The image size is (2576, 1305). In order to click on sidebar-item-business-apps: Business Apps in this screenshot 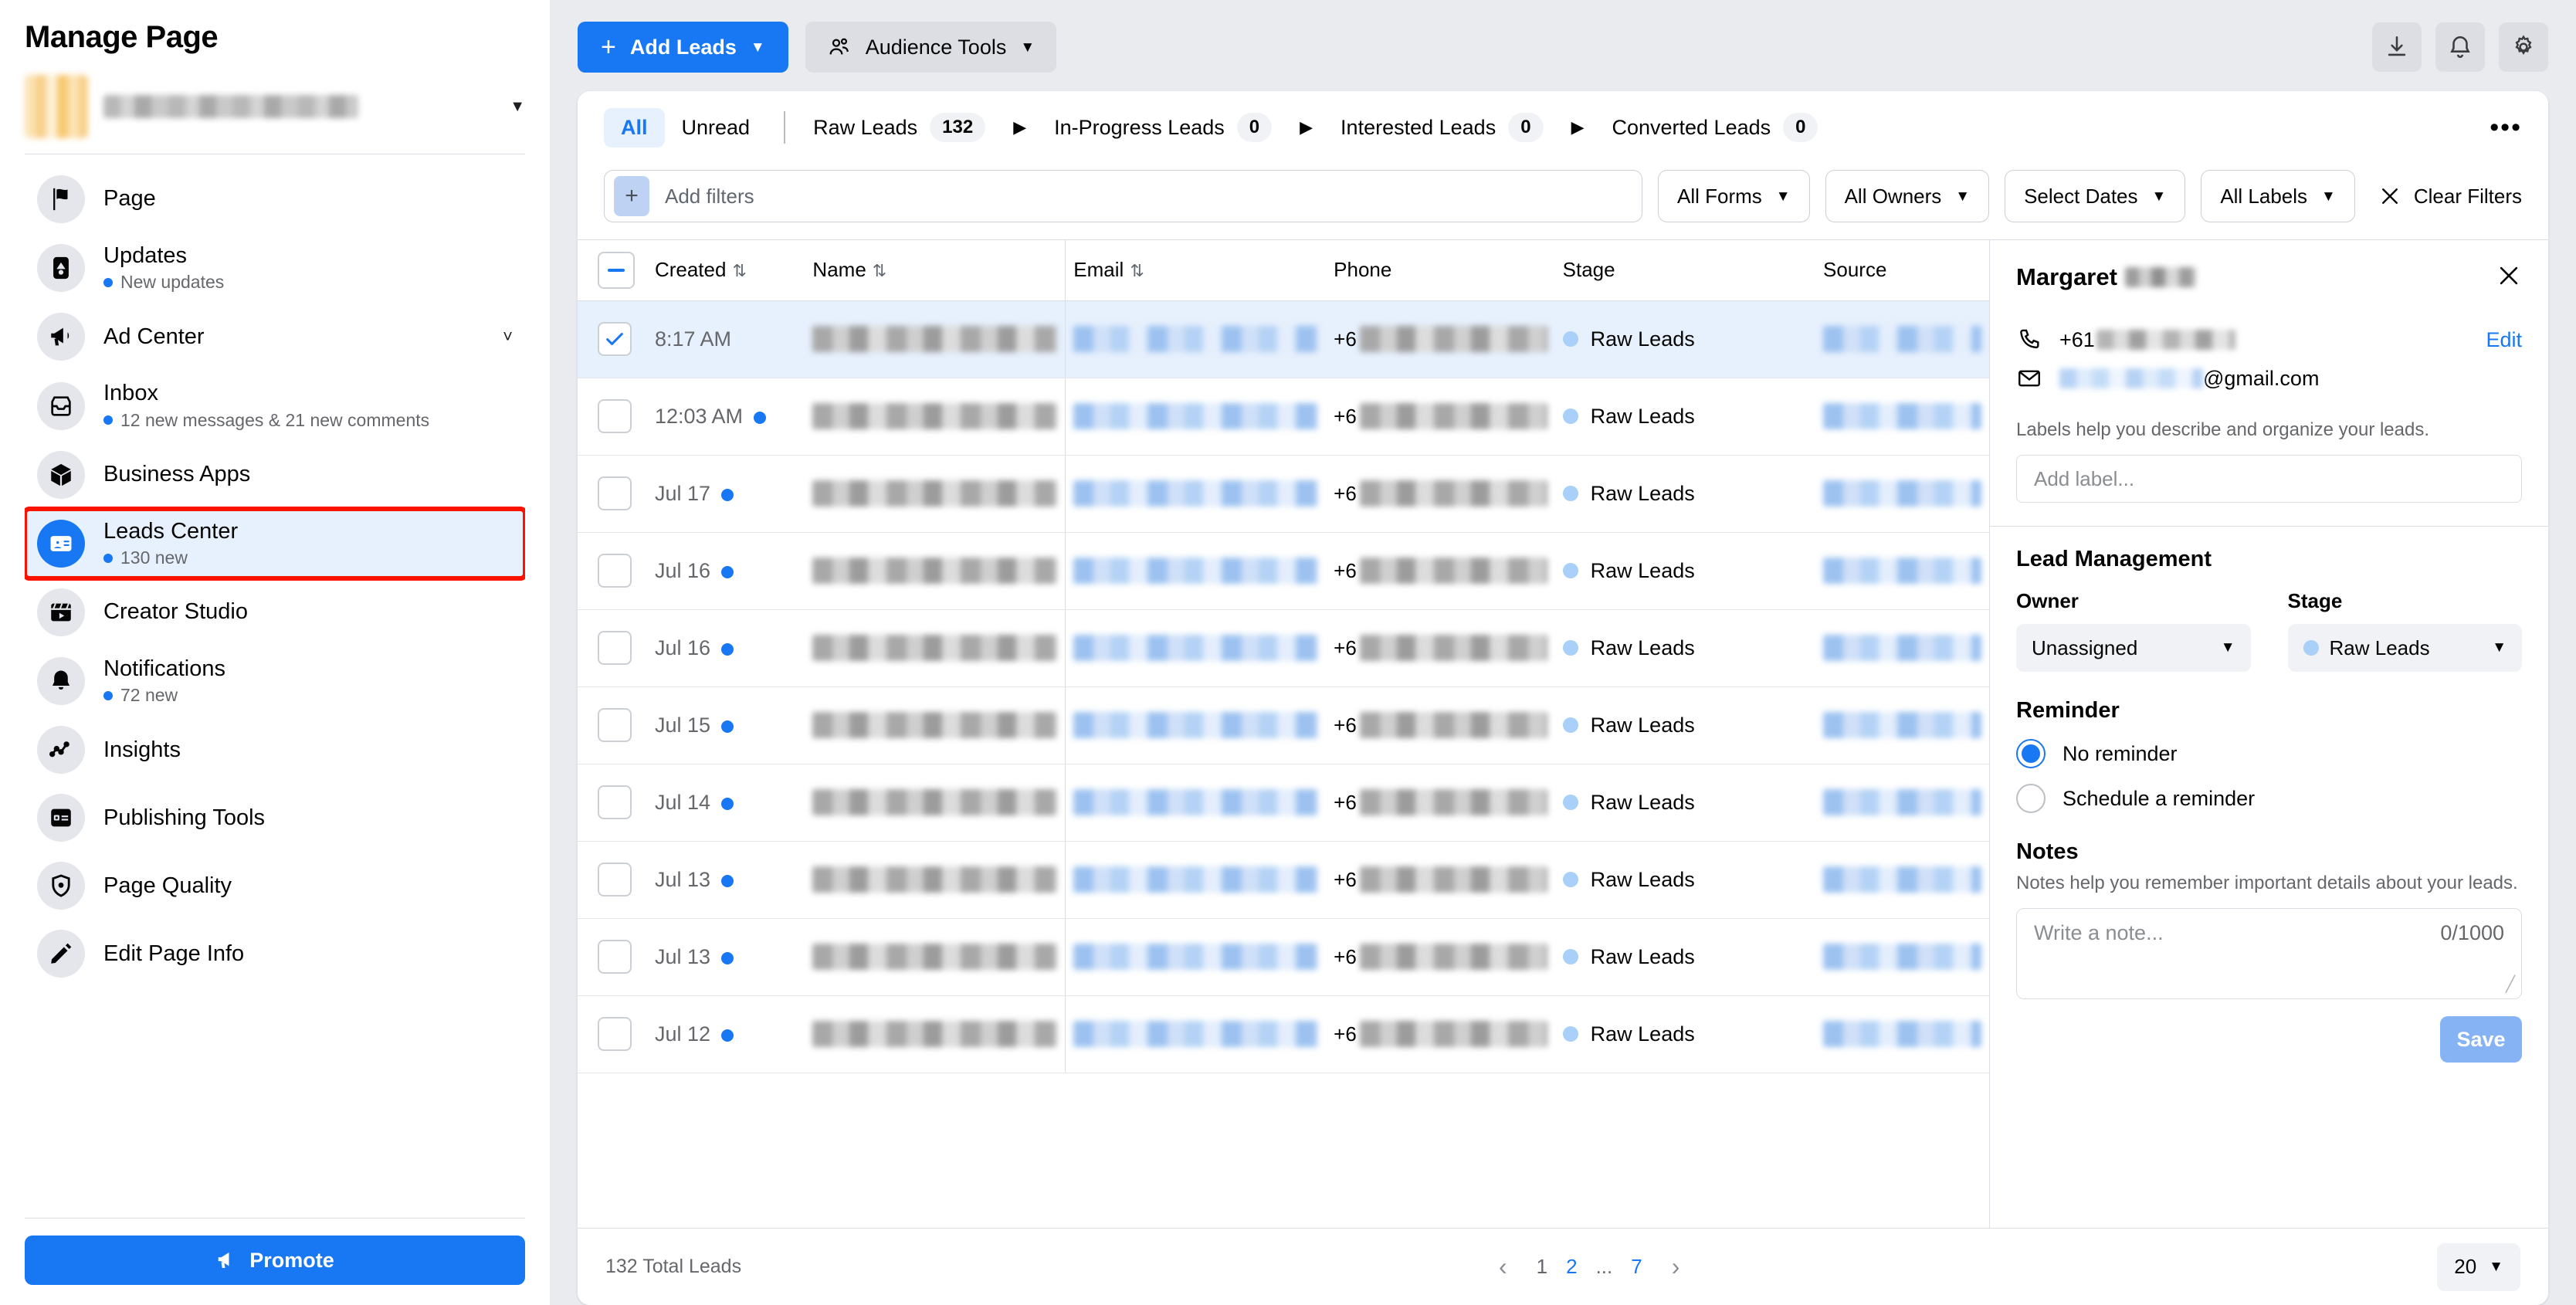, I will do `click(275, 475)`.